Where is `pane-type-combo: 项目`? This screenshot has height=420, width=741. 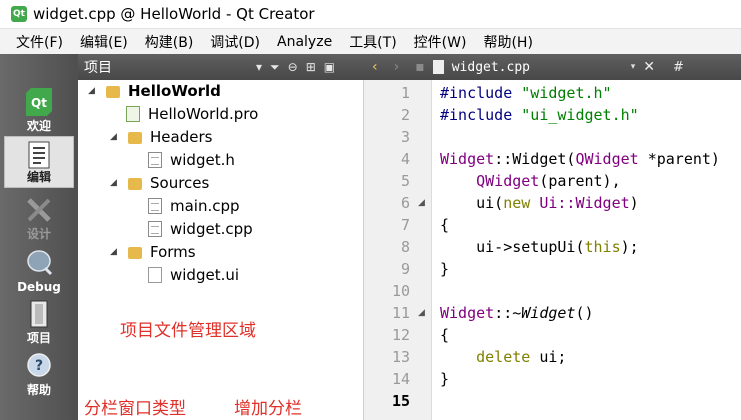 pane-type-combo: 项目 is located at coordinates (170, 67).